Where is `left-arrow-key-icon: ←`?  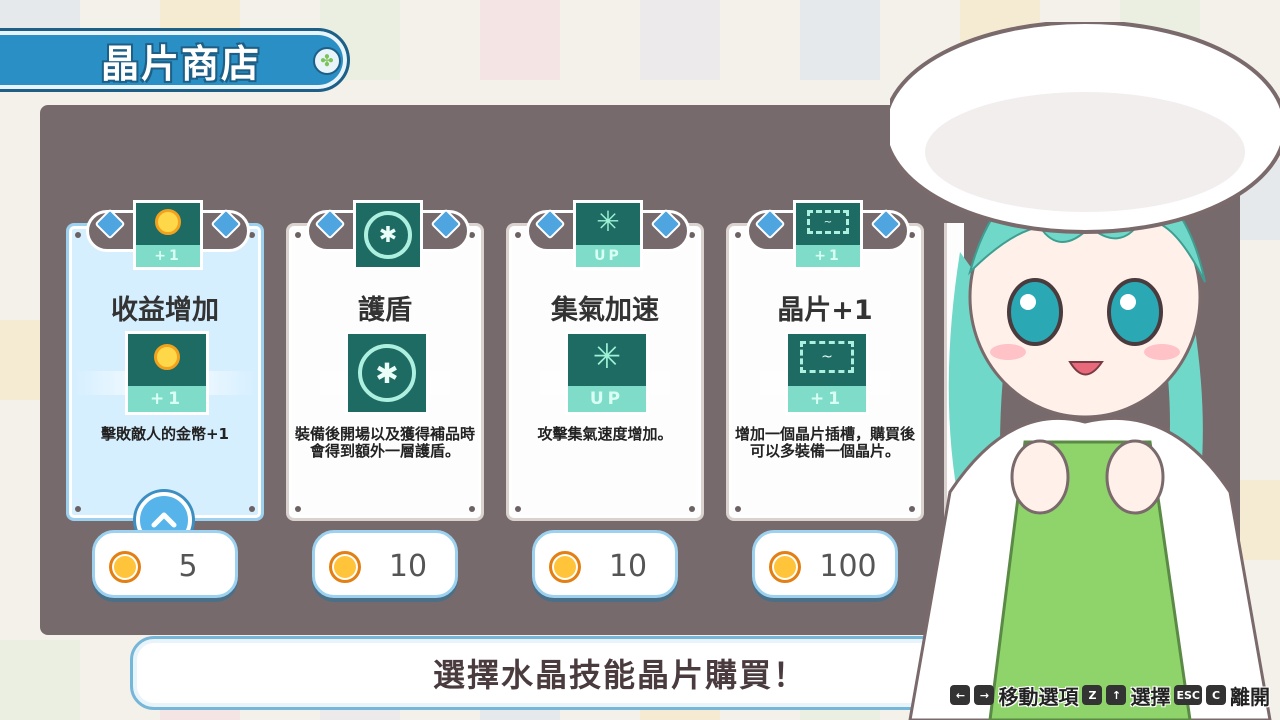 left-arrow-key-icon: ← is located at coordinates (960, 695).